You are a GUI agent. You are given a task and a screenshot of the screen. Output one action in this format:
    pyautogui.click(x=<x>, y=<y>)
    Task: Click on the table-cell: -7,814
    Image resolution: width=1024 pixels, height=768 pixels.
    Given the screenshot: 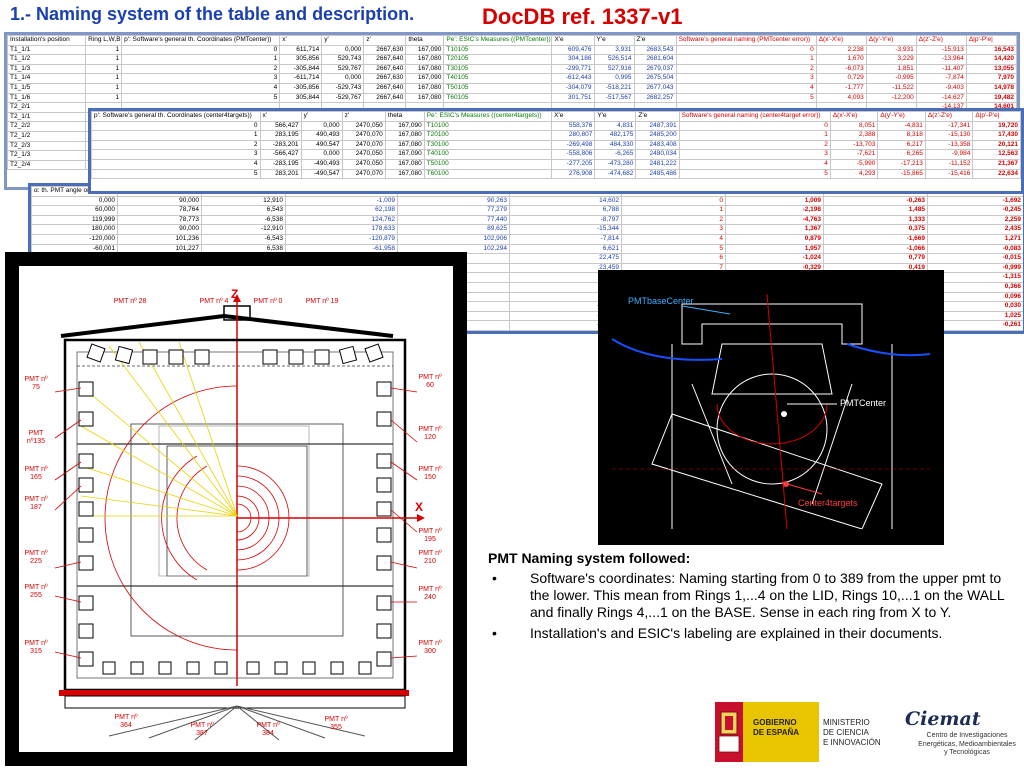 What is the action you would take?
    pyautogui.click(x=565, y=239)
    